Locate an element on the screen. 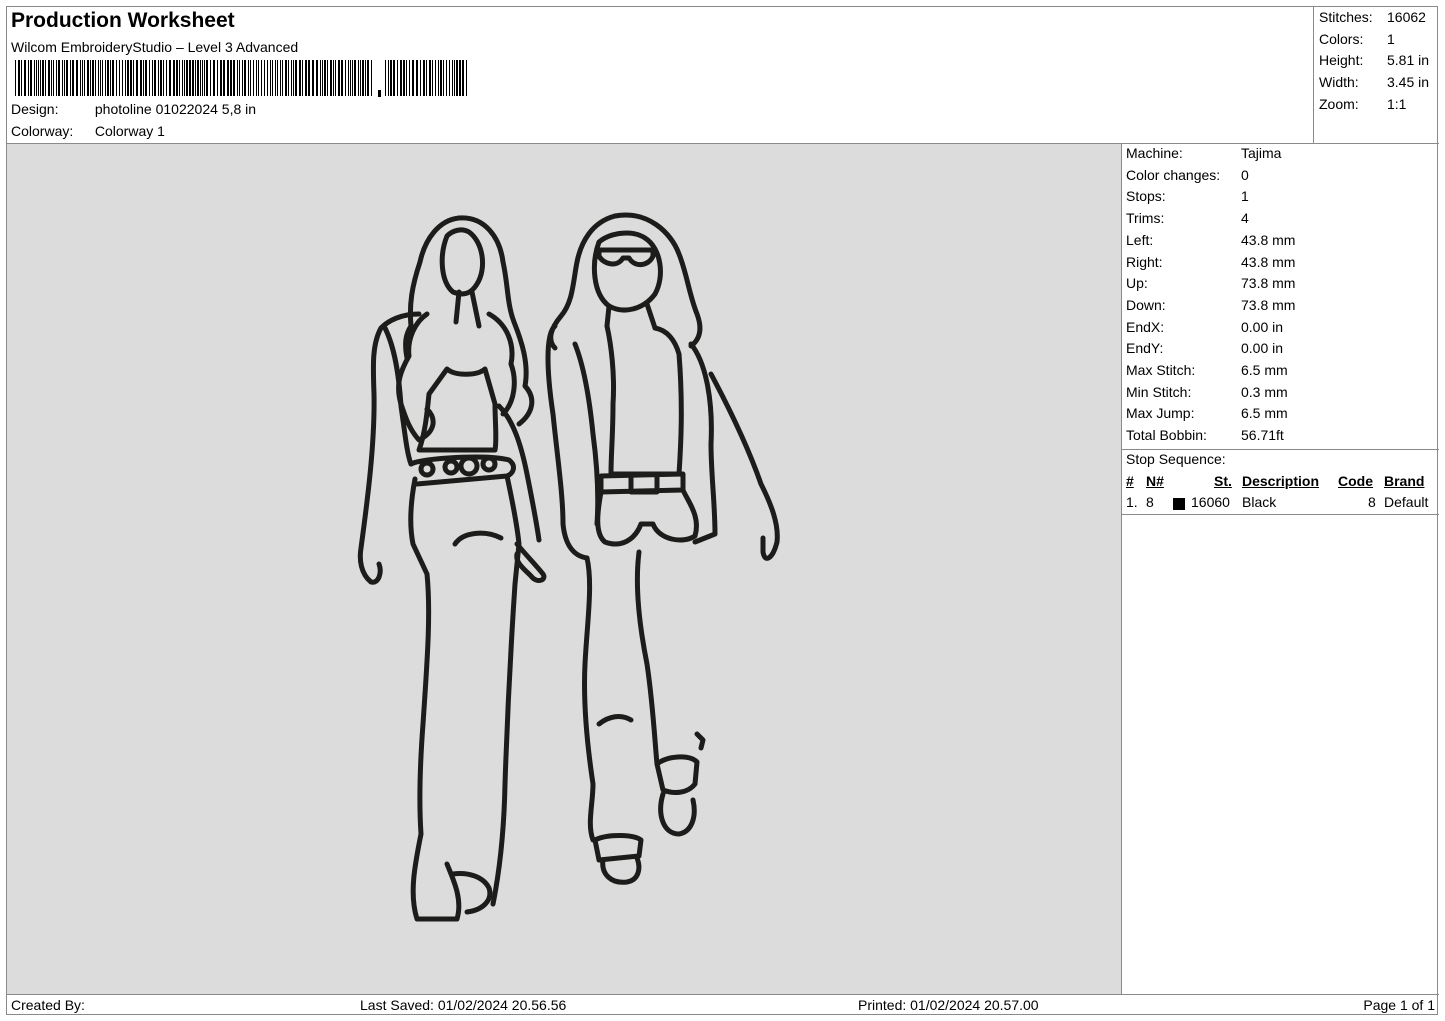 The height and width of the screenshot is (1021, 1445). machine-info-value: 1 is located at coordinates (1245, 196).